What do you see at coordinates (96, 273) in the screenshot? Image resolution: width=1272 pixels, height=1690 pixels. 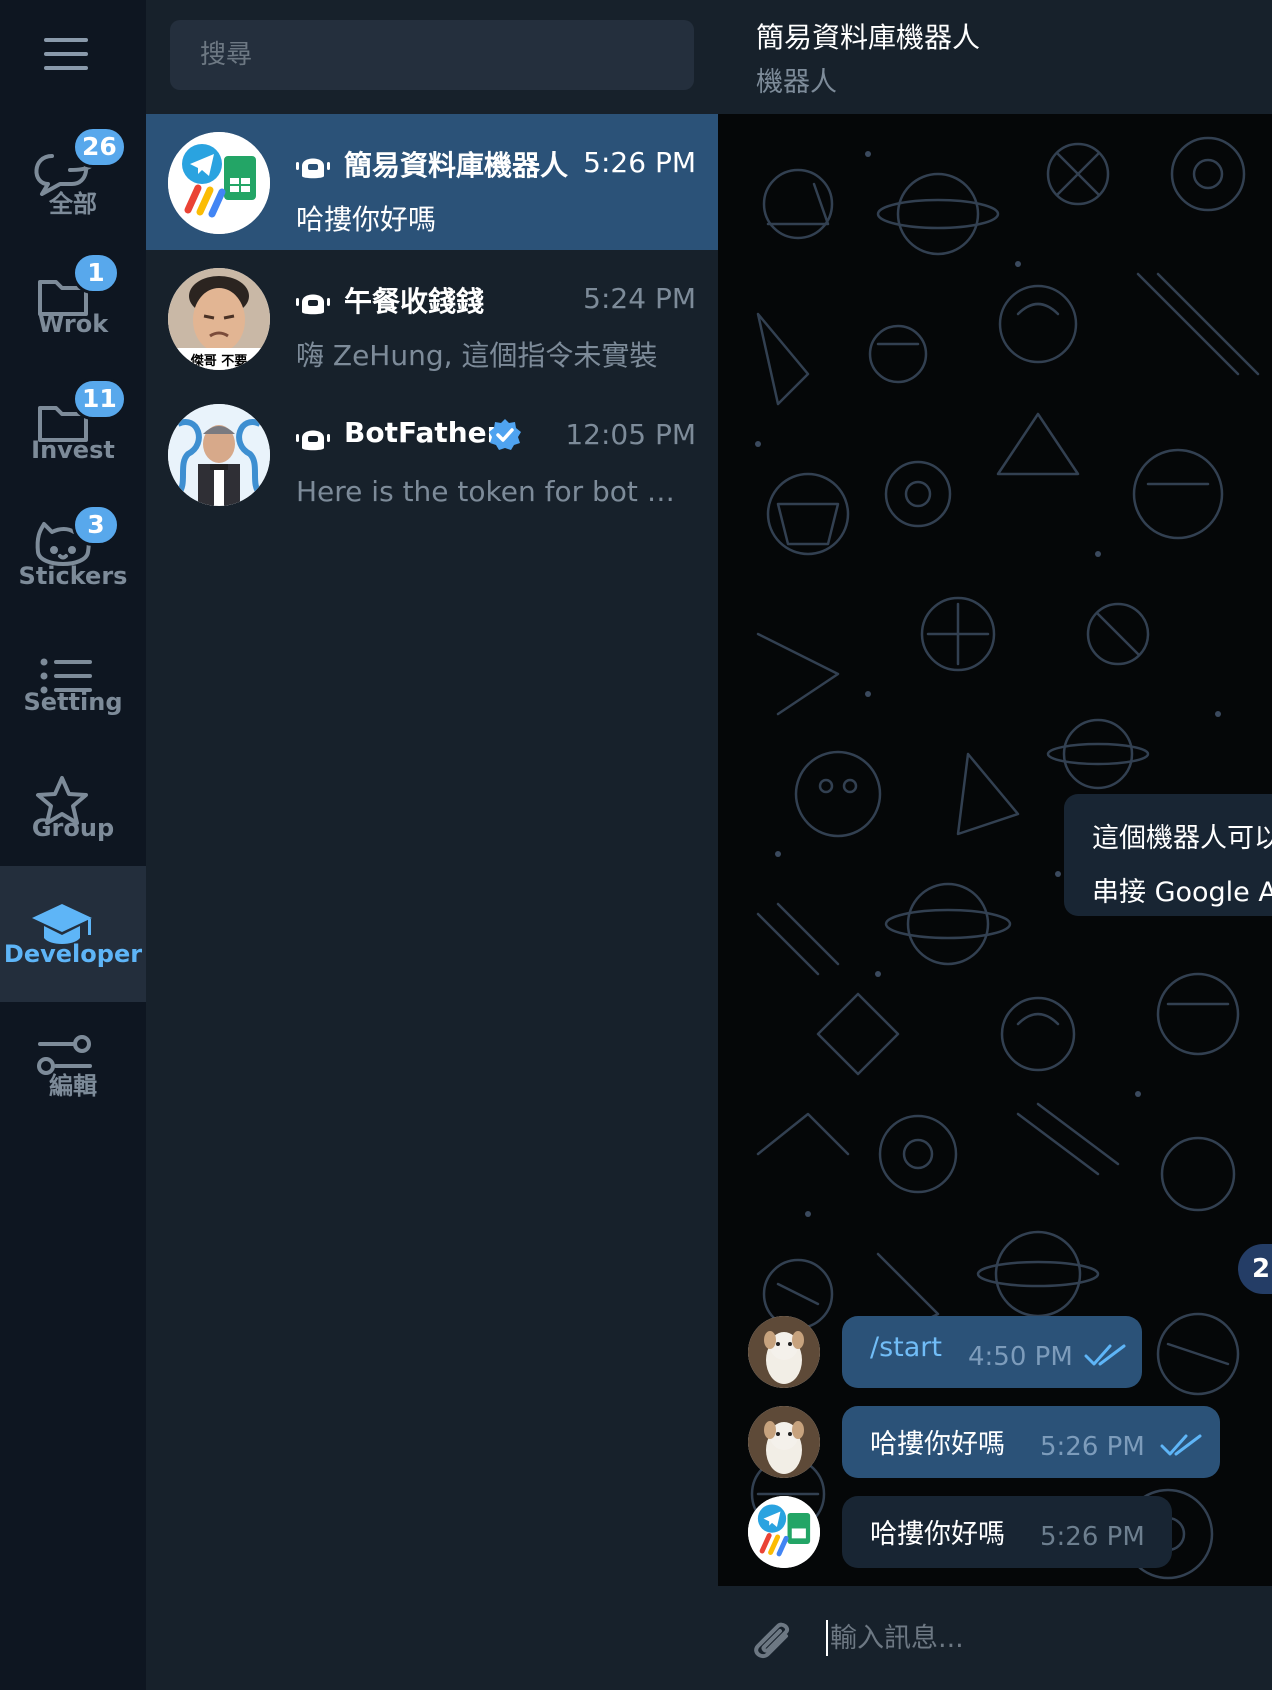 I see `folder-badge: 1` at bounding box center [96, 273].